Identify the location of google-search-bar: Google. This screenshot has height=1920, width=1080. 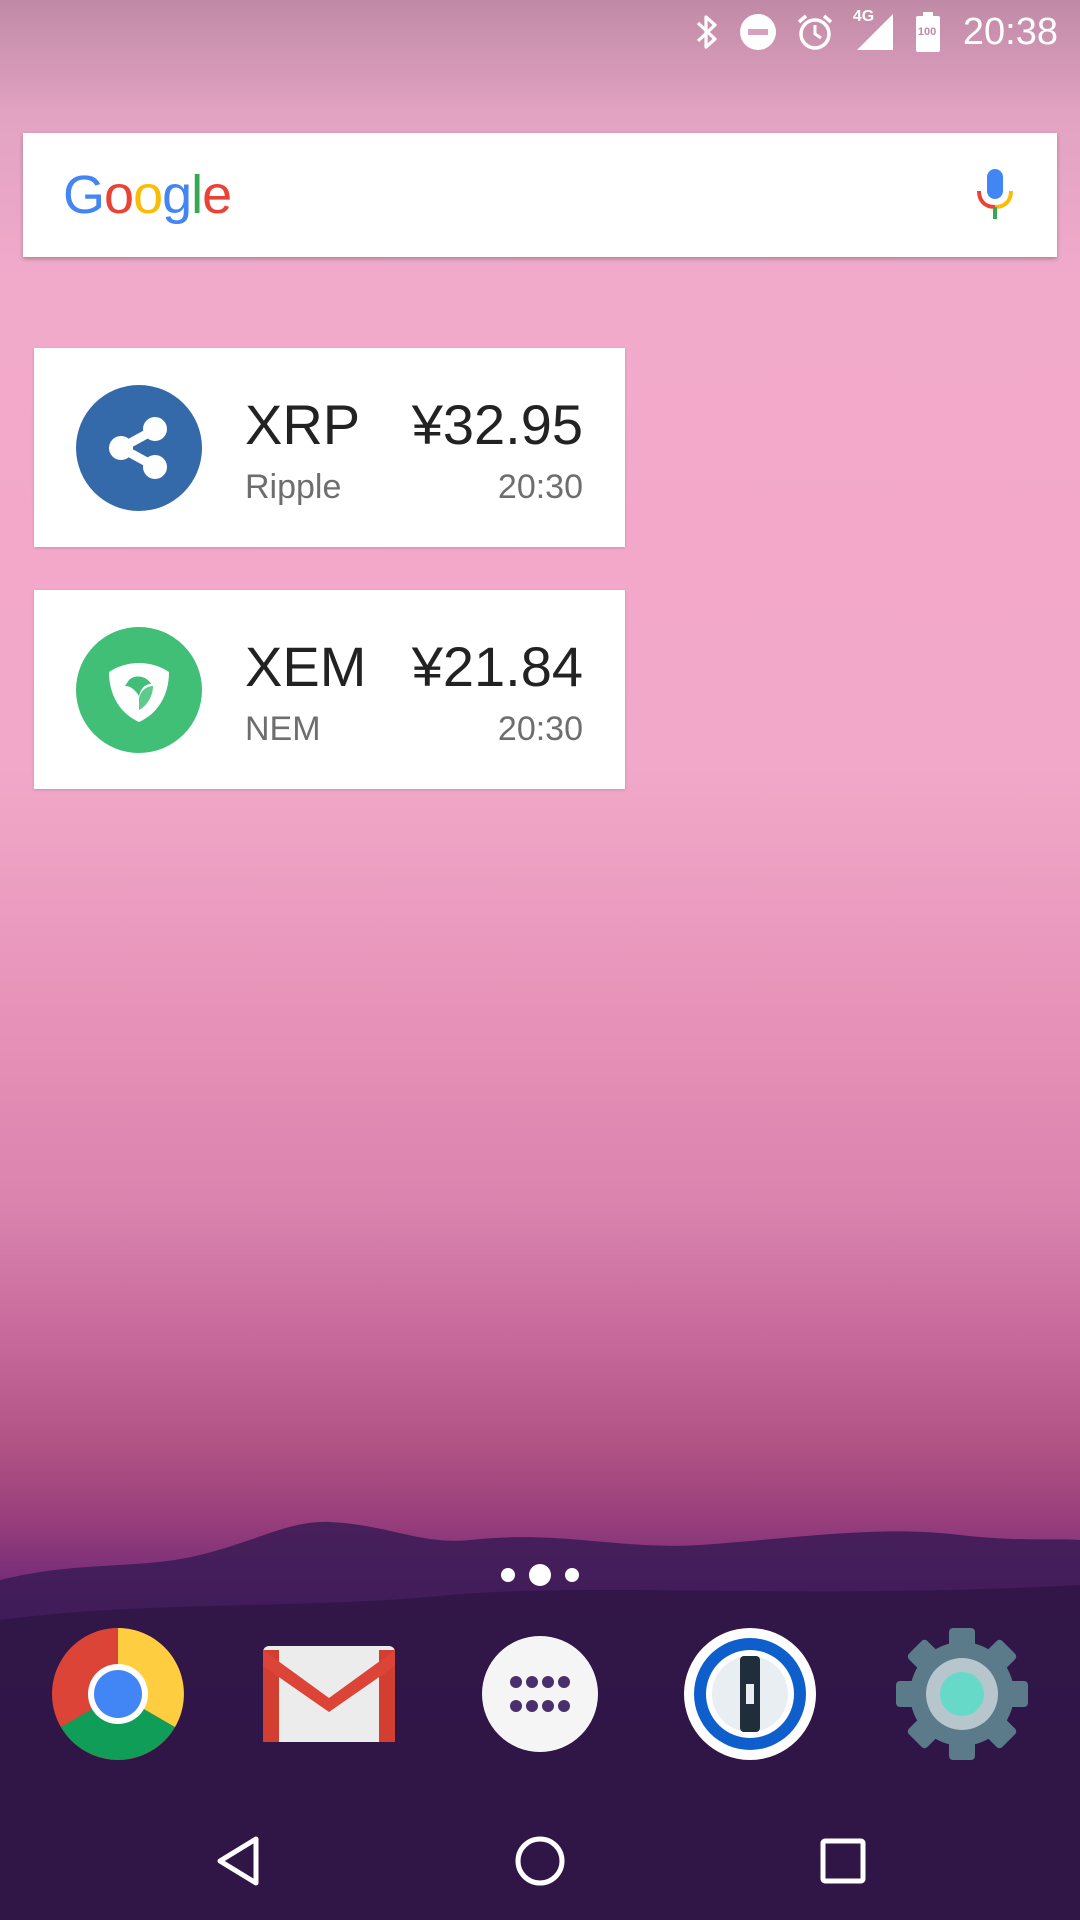
(540, 195).